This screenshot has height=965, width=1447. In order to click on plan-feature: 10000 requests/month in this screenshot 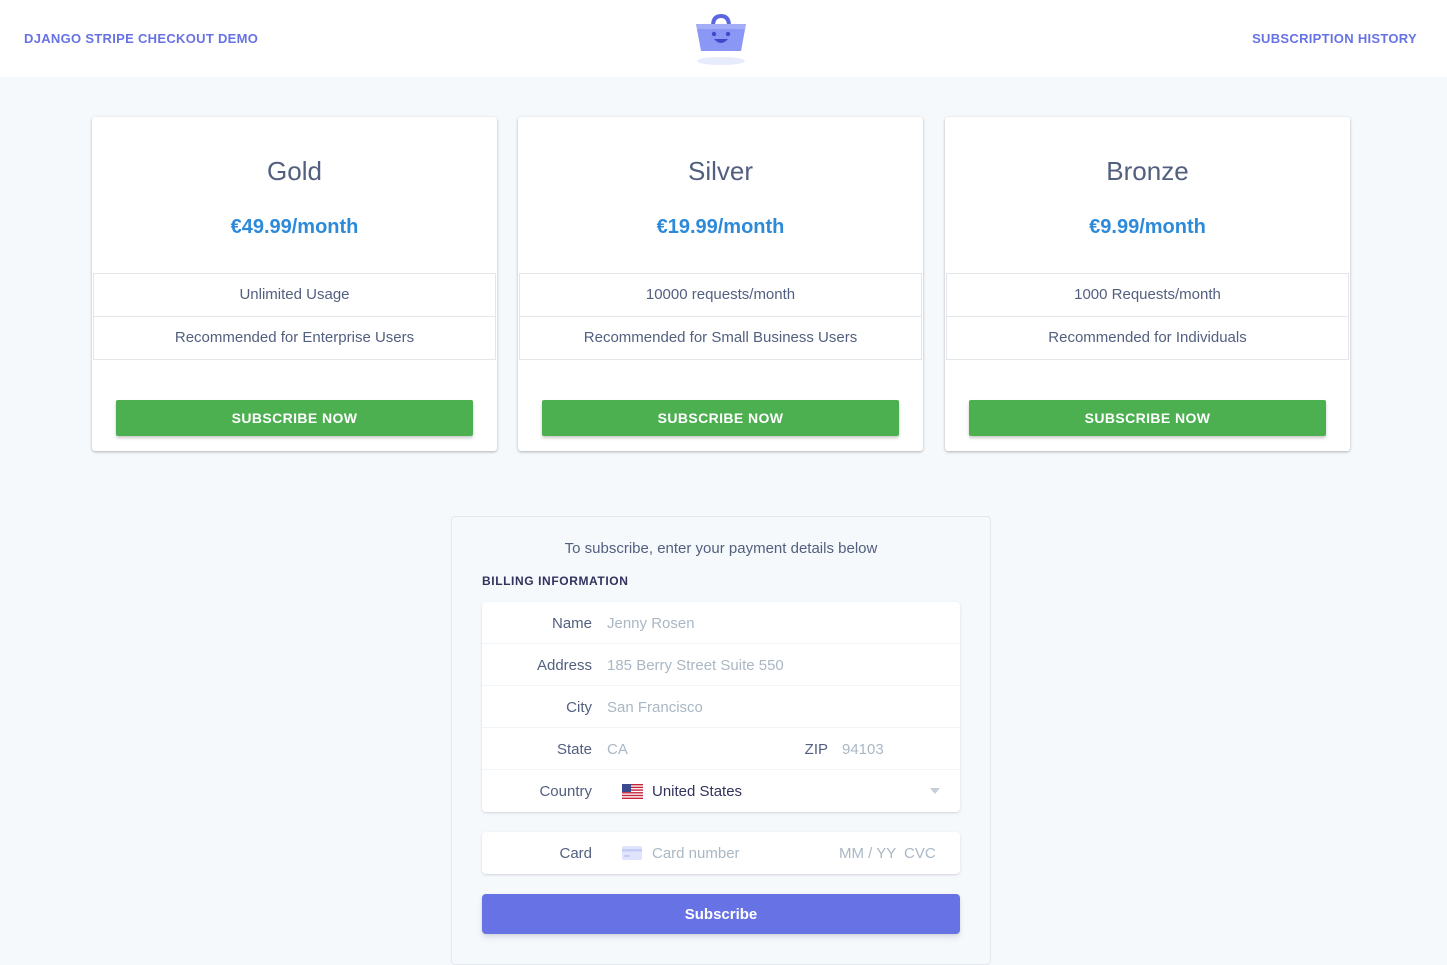, I will do `click(720, 295)`.